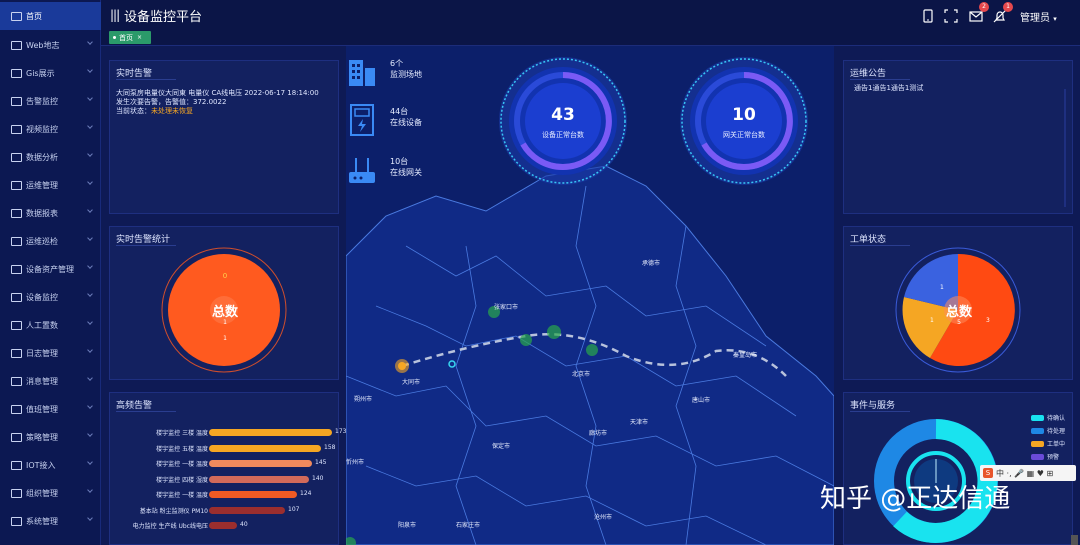 The width and height of the screenshot is (1080, 545). I want to click on stat-gateways: 10台 在线网关, so click(384, 170).